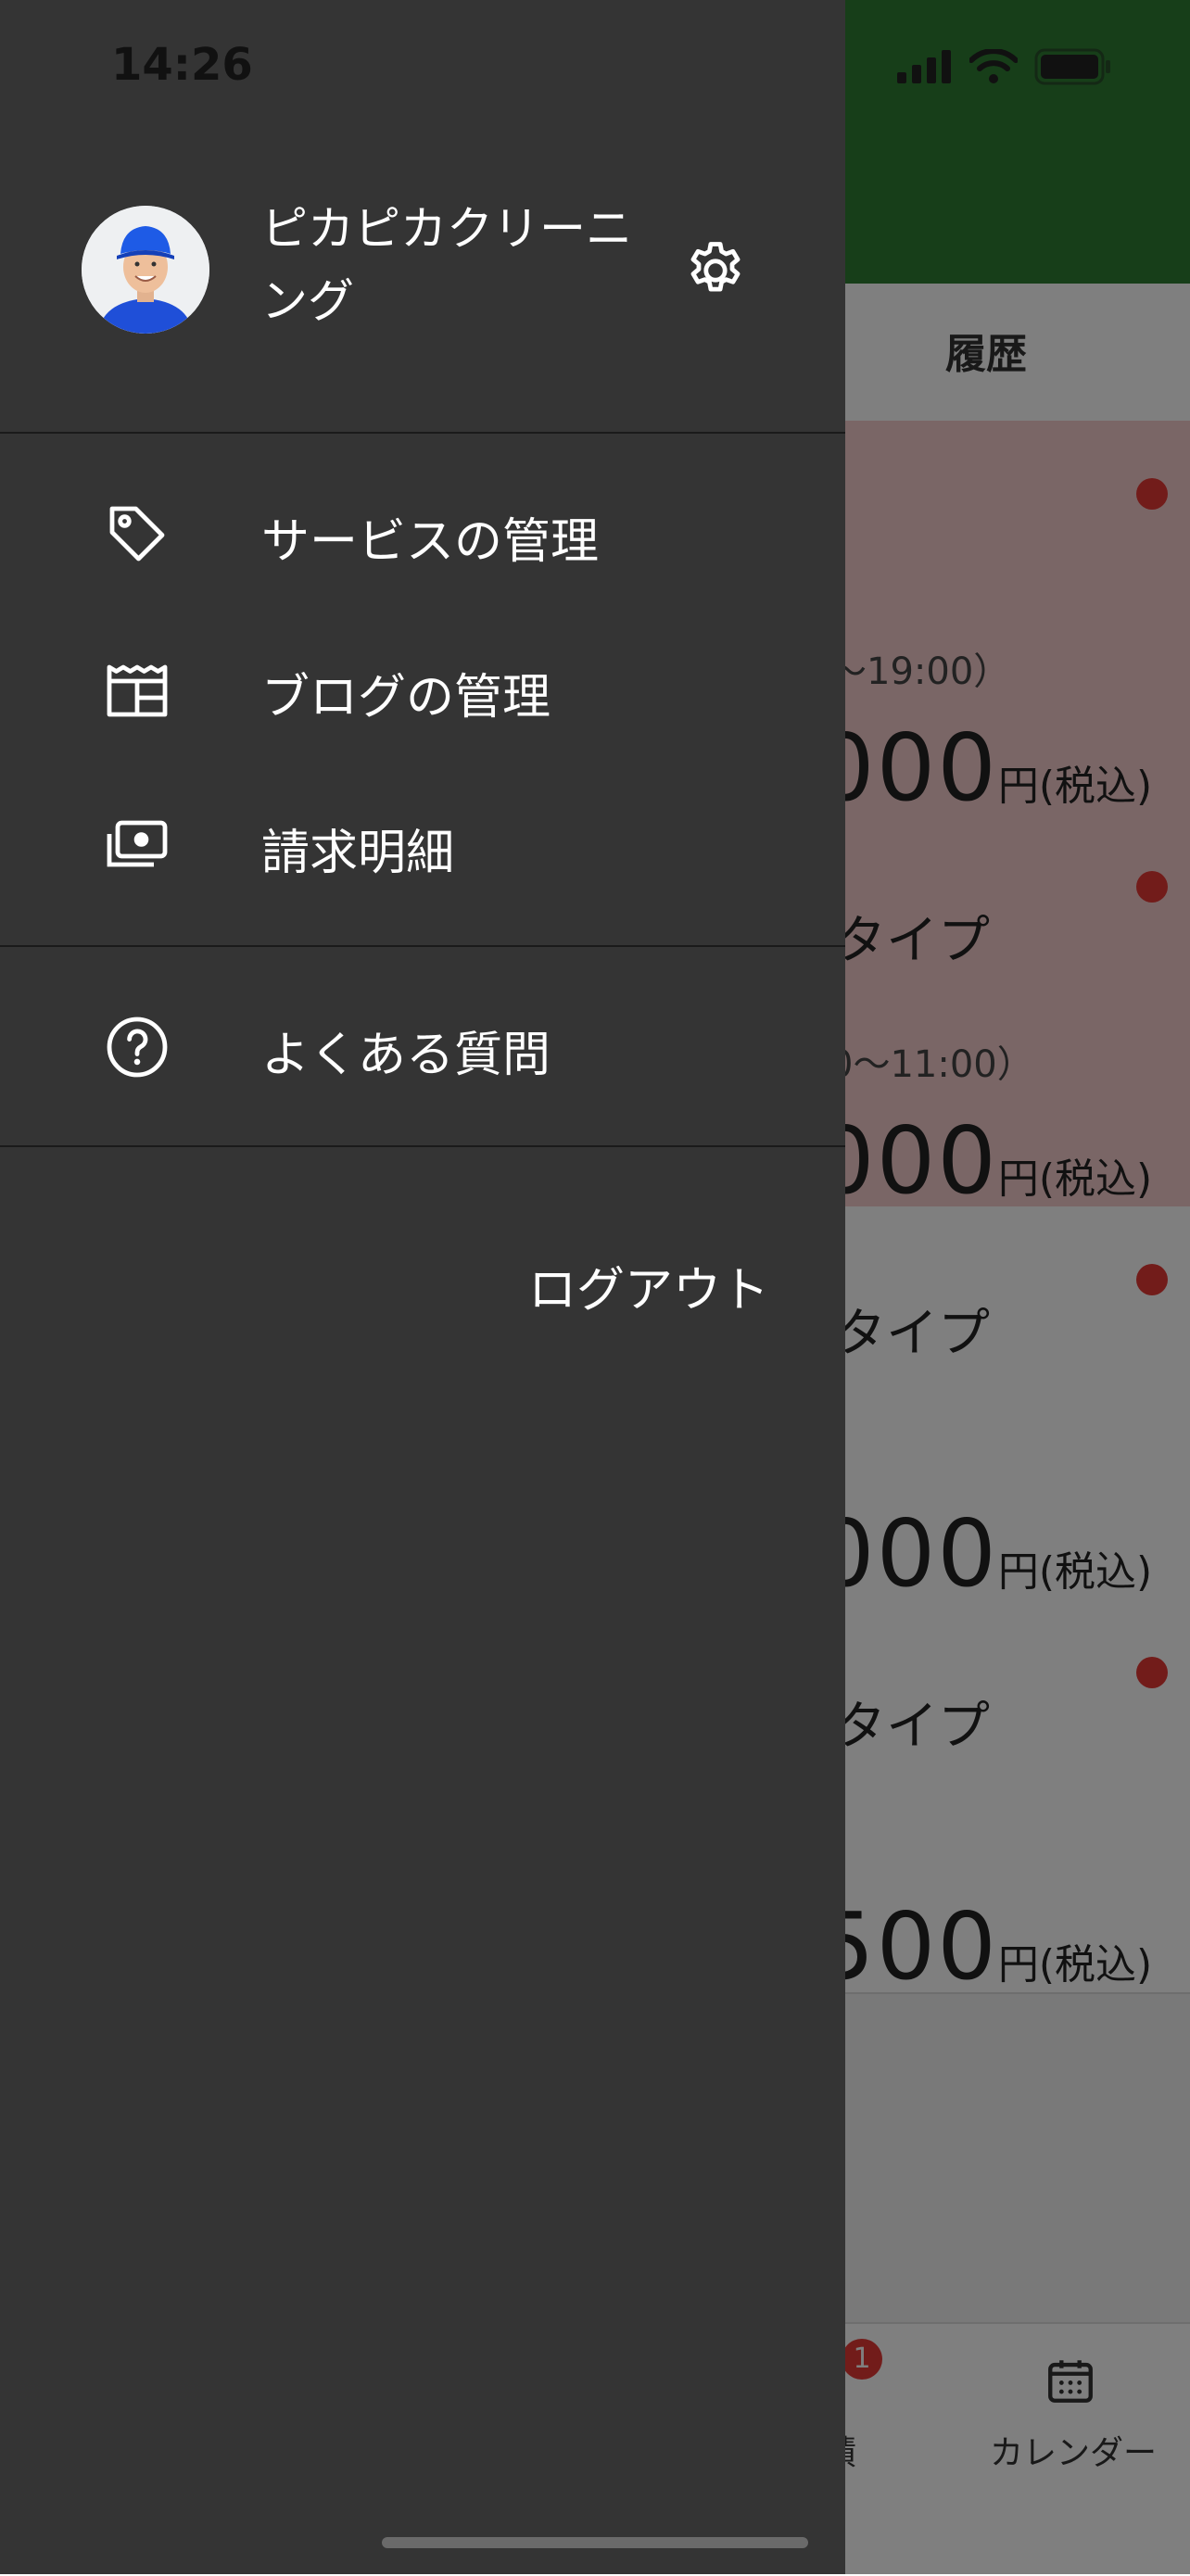 This screenshot has height=2576, width=1190. Describe the element at coordinates (430, 542) in the screenshot. I see `menu-label: サービスの管理` at that location.